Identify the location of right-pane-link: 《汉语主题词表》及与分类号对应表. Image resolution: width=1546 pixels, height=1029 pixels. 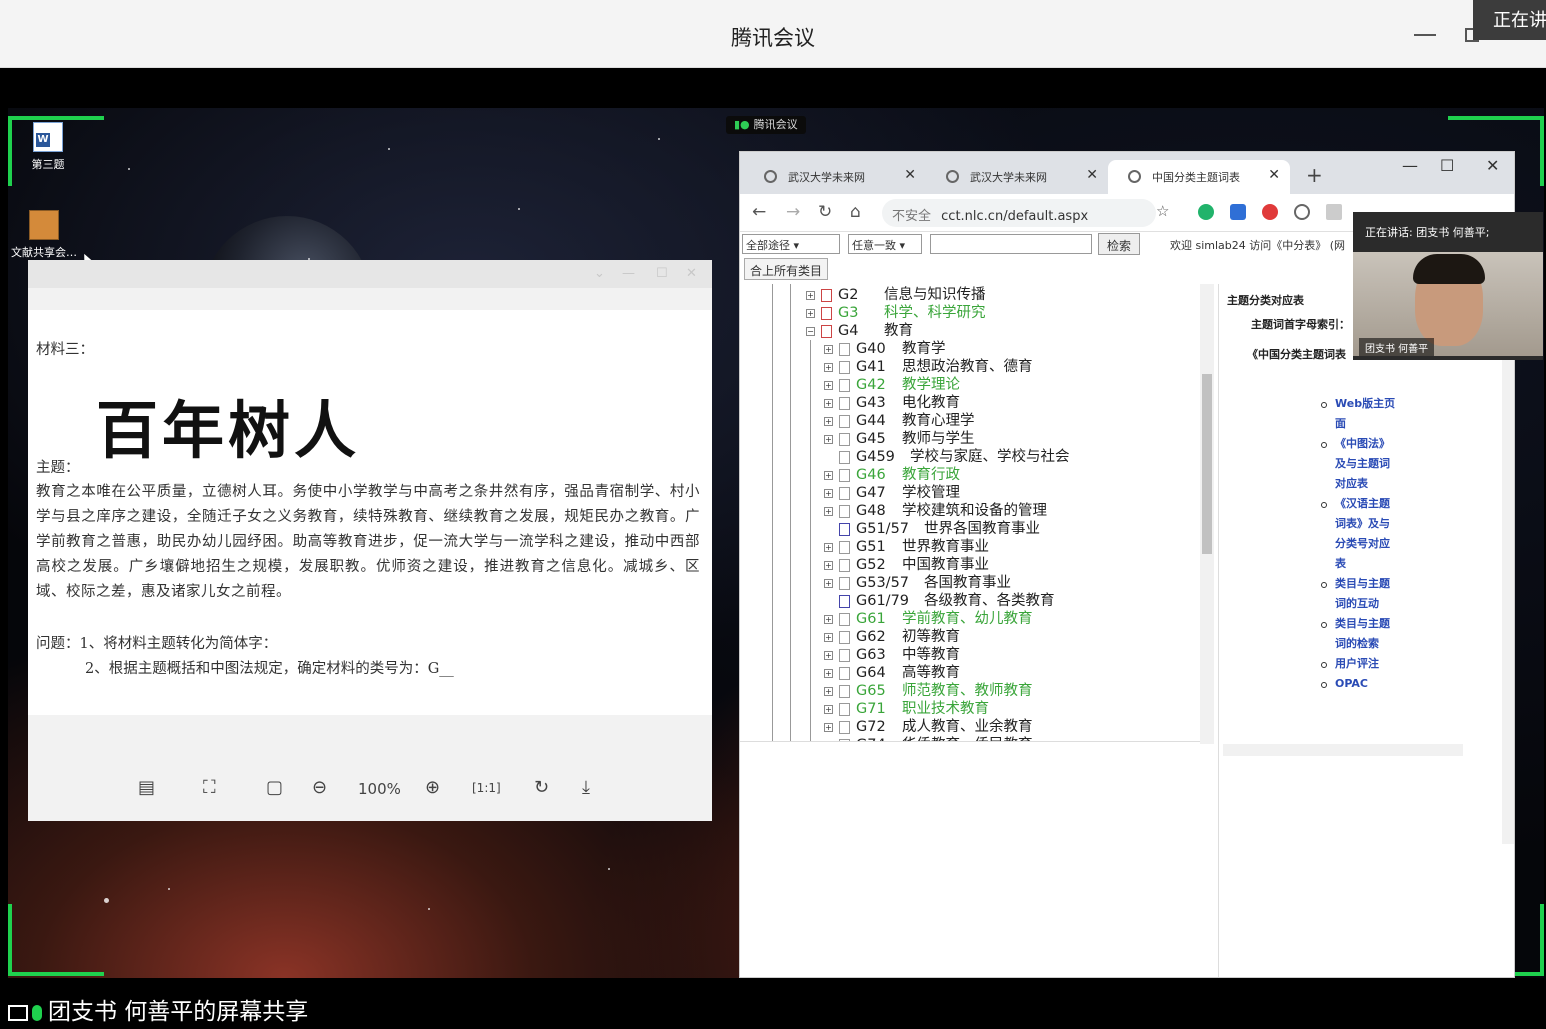
(1359, 534).